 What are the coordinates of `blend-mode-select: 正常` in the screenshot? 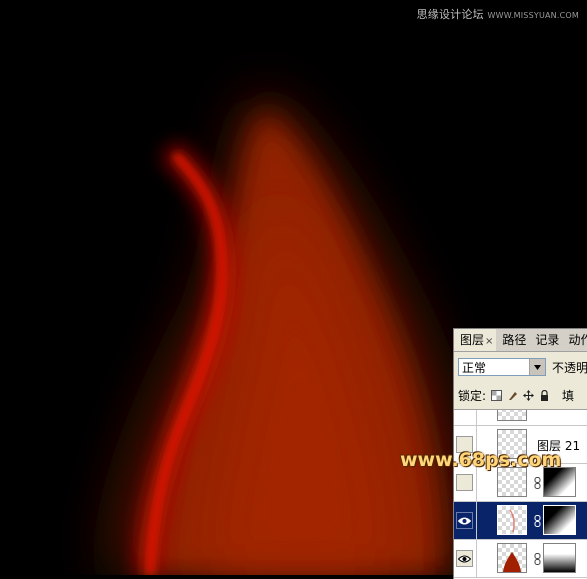 It's located at (502, 367).